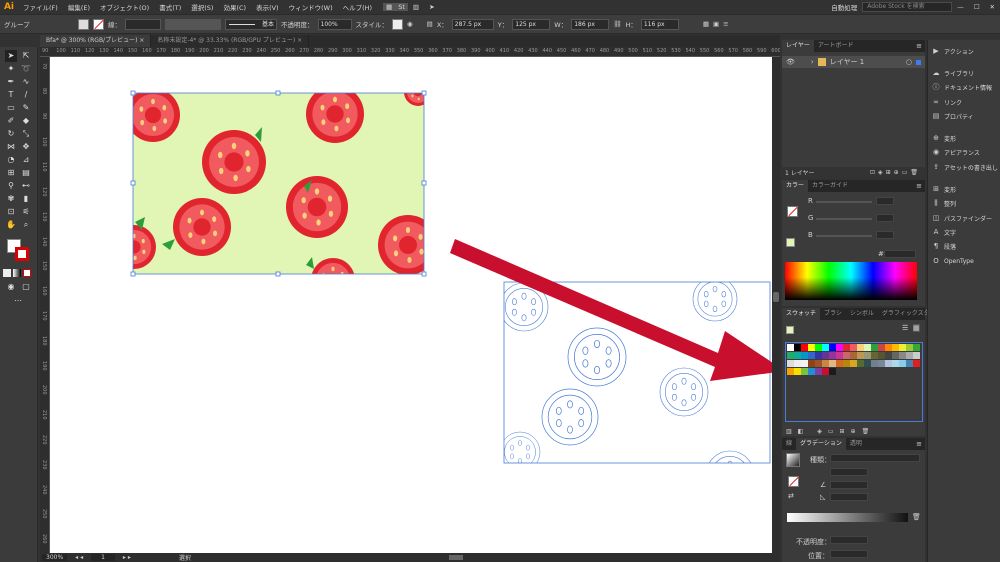  Describe the element at coordinates (202, 7) in the screenshot. I see `menu-select: 選択(S)` at that location.